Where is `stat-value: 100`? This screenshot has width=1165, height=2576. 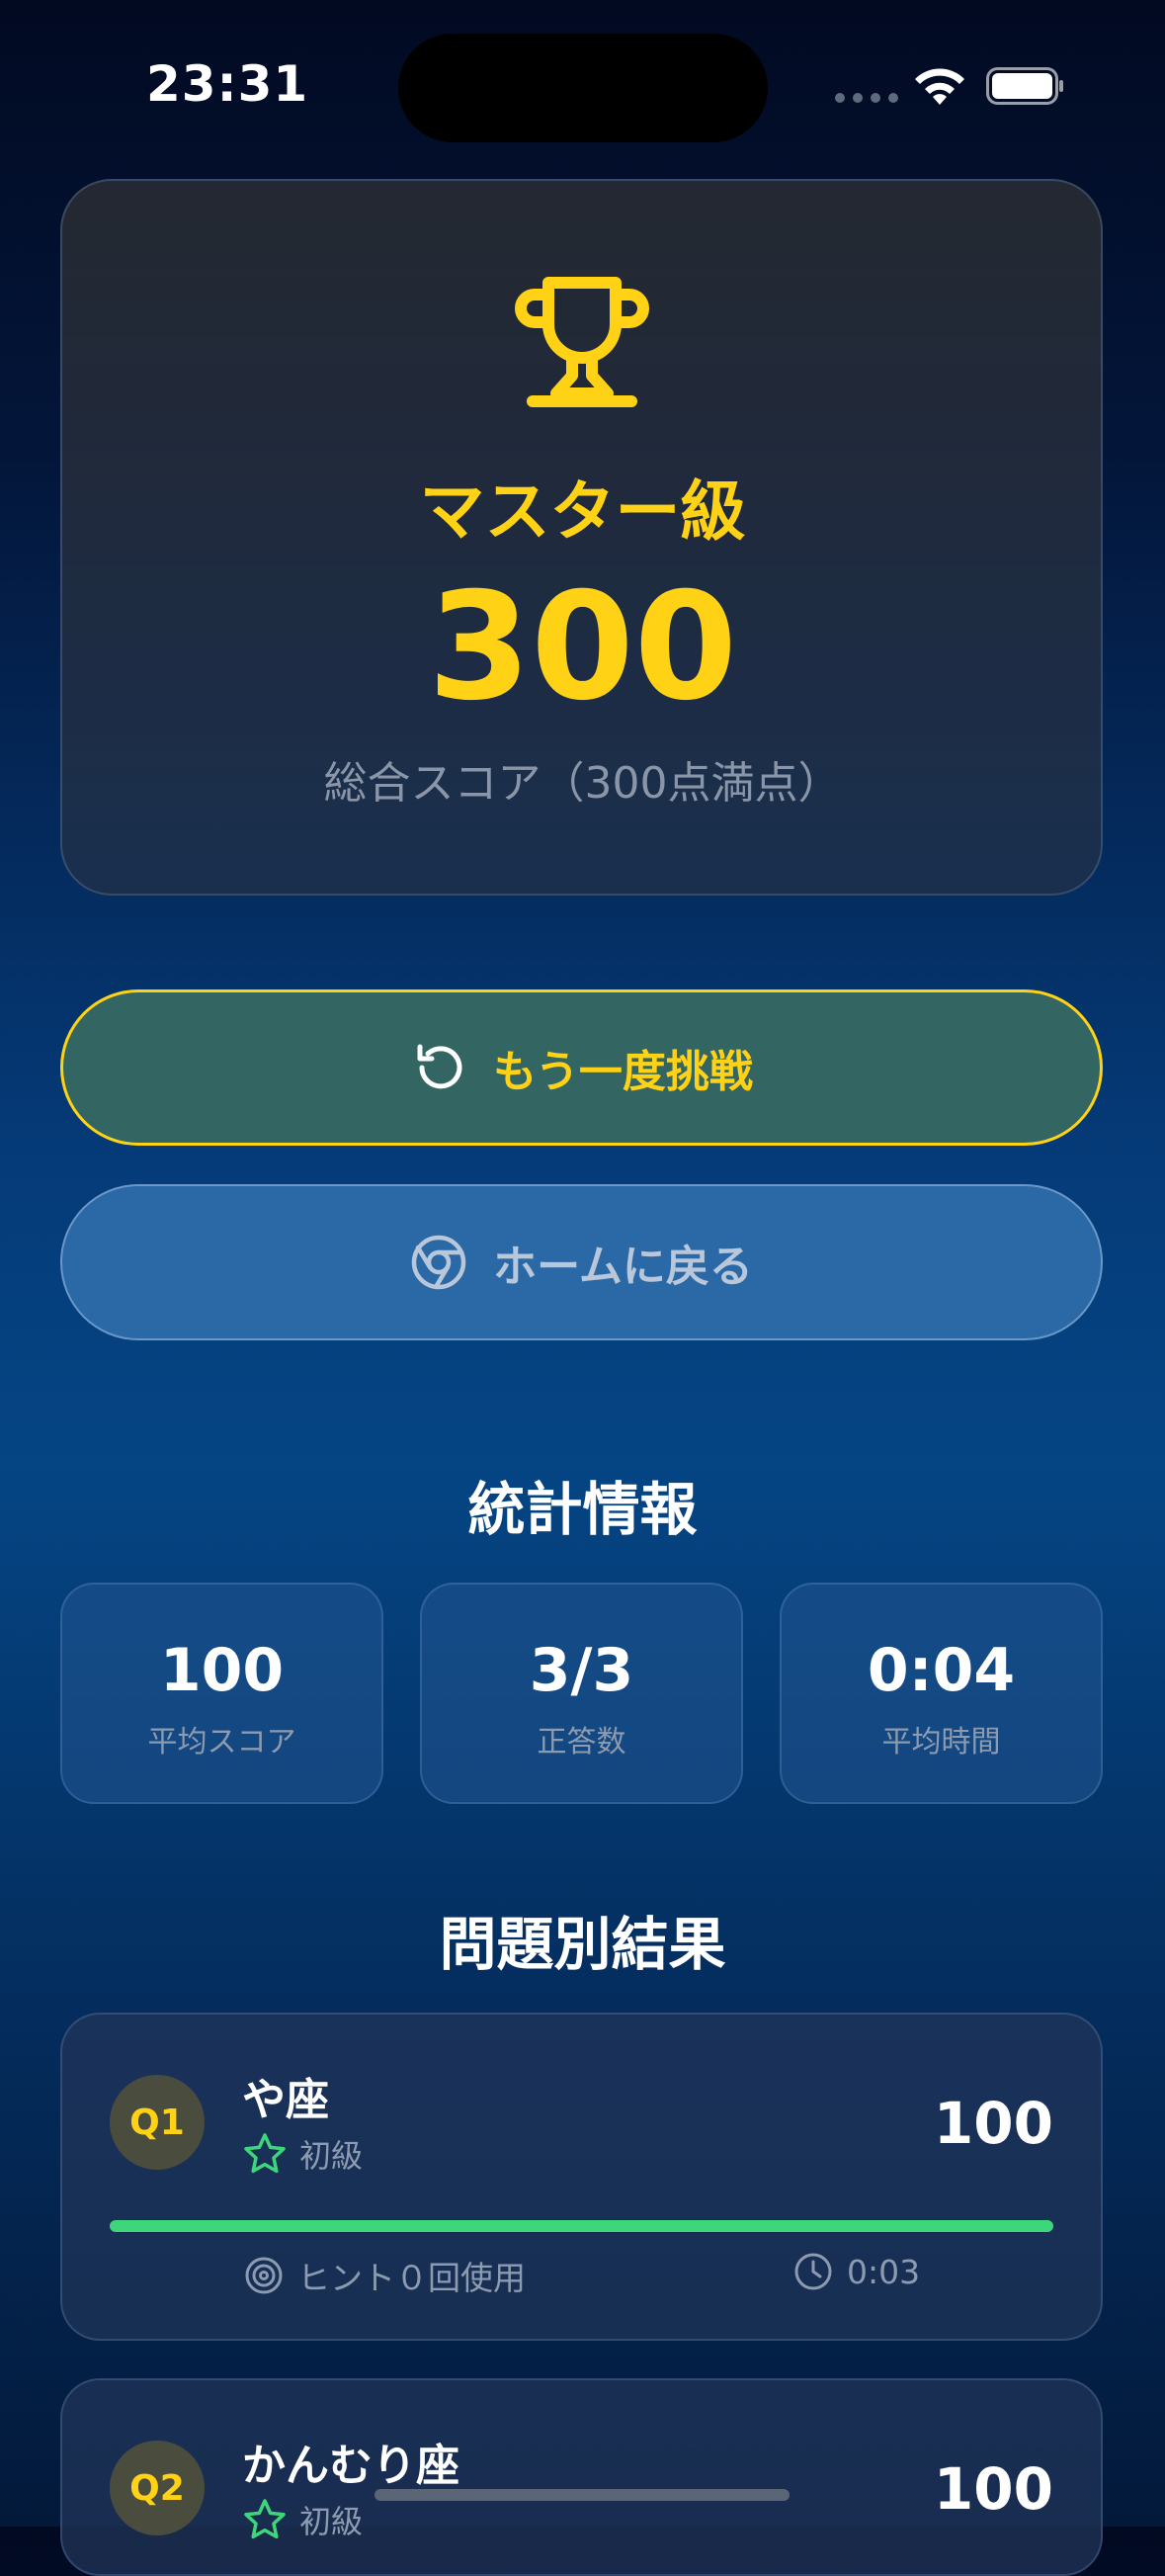
stat-value: 100 is located at coordinates (222, 1670).